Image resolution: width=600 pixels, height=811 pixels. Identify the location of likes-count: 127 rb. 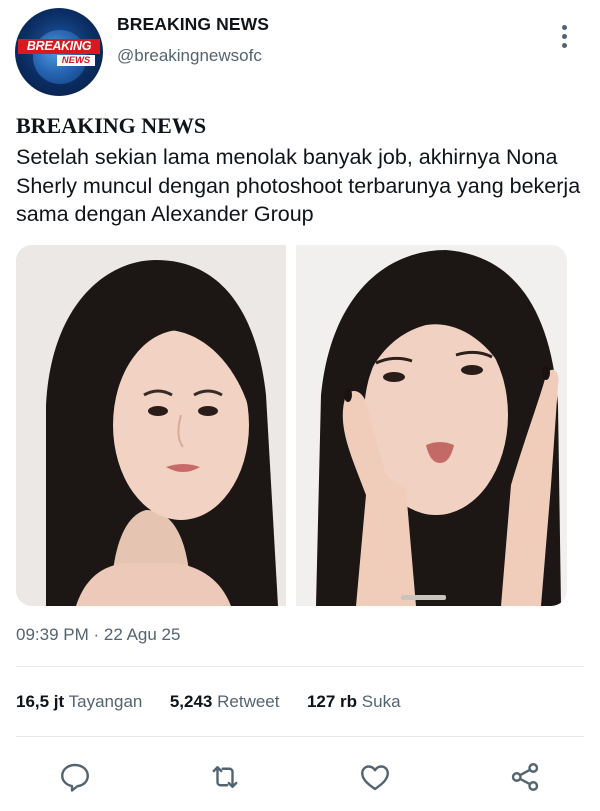
(332, 701).